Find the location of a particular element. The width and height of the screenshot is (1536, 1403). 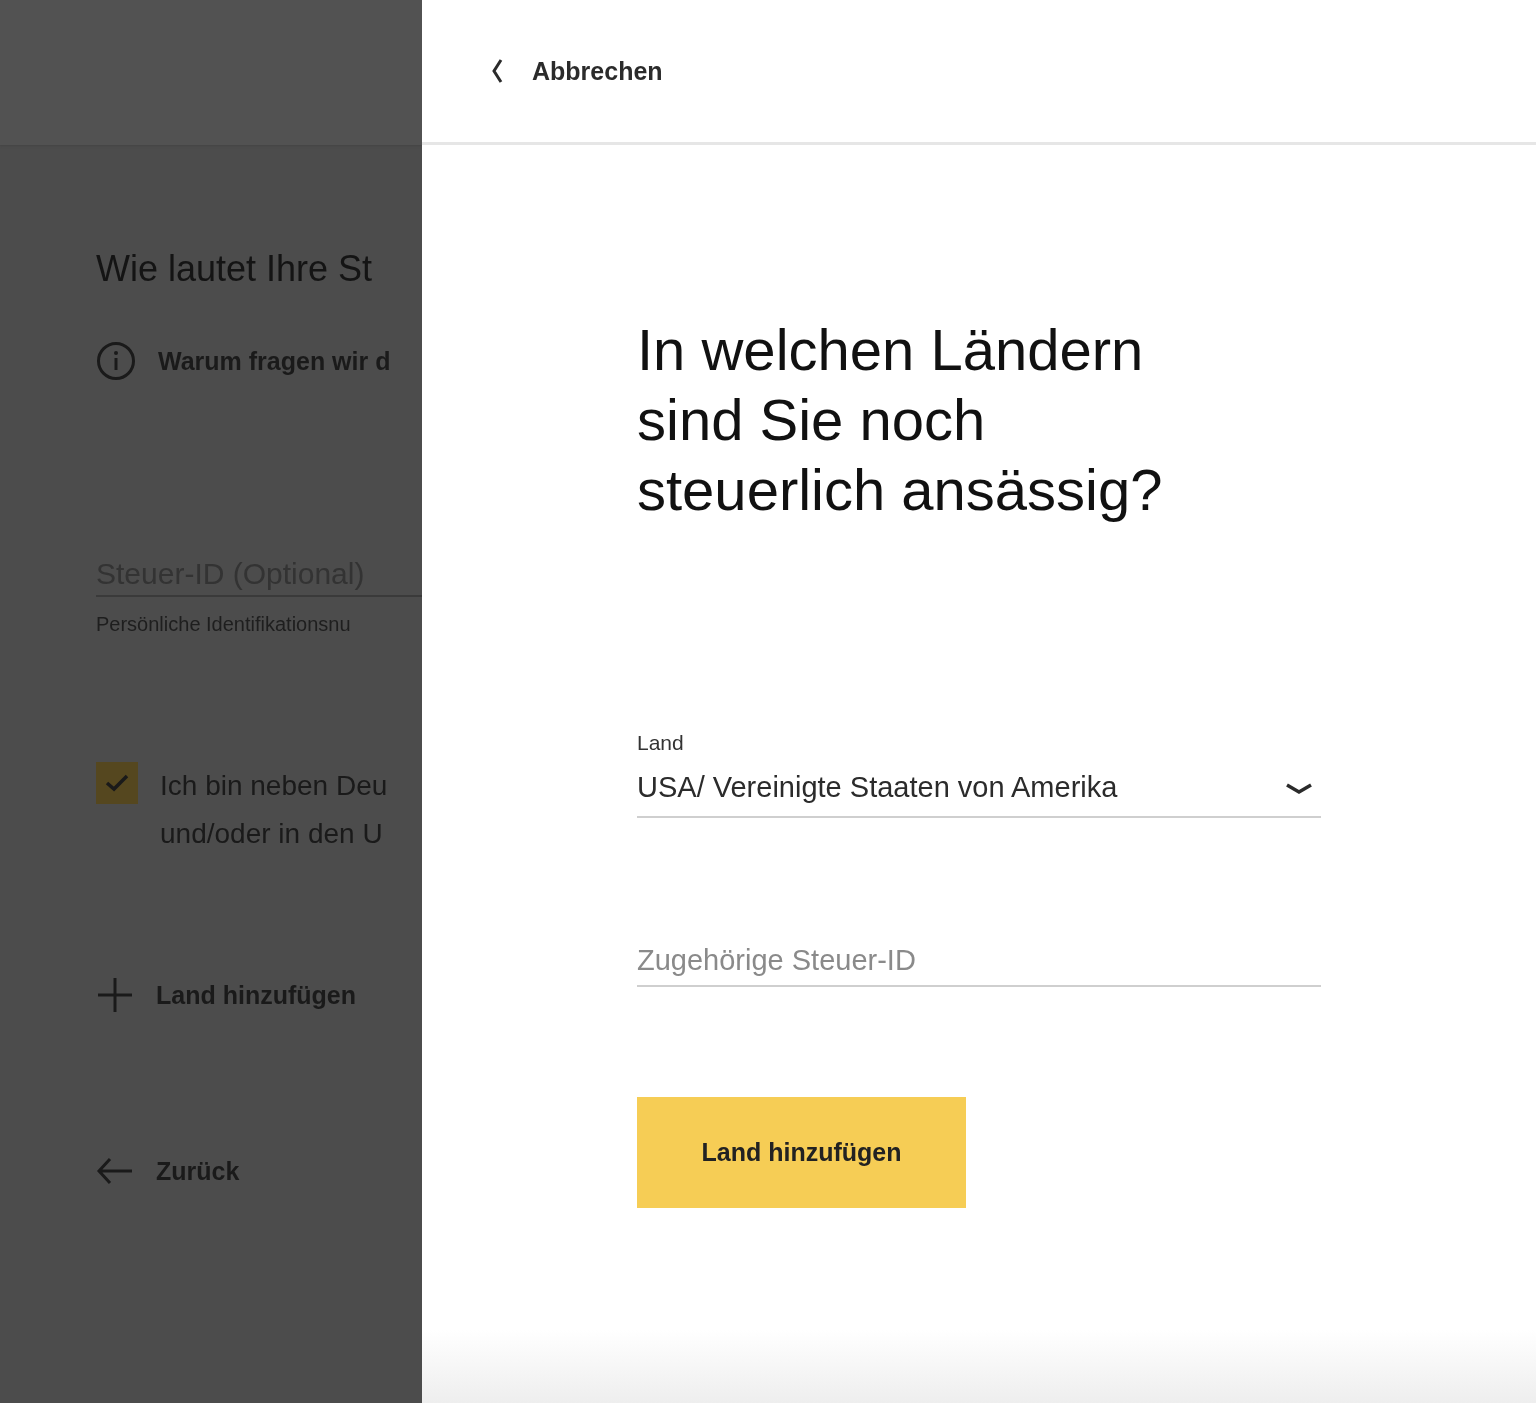

chevron-left-icon is located at coordinates (497, 71).